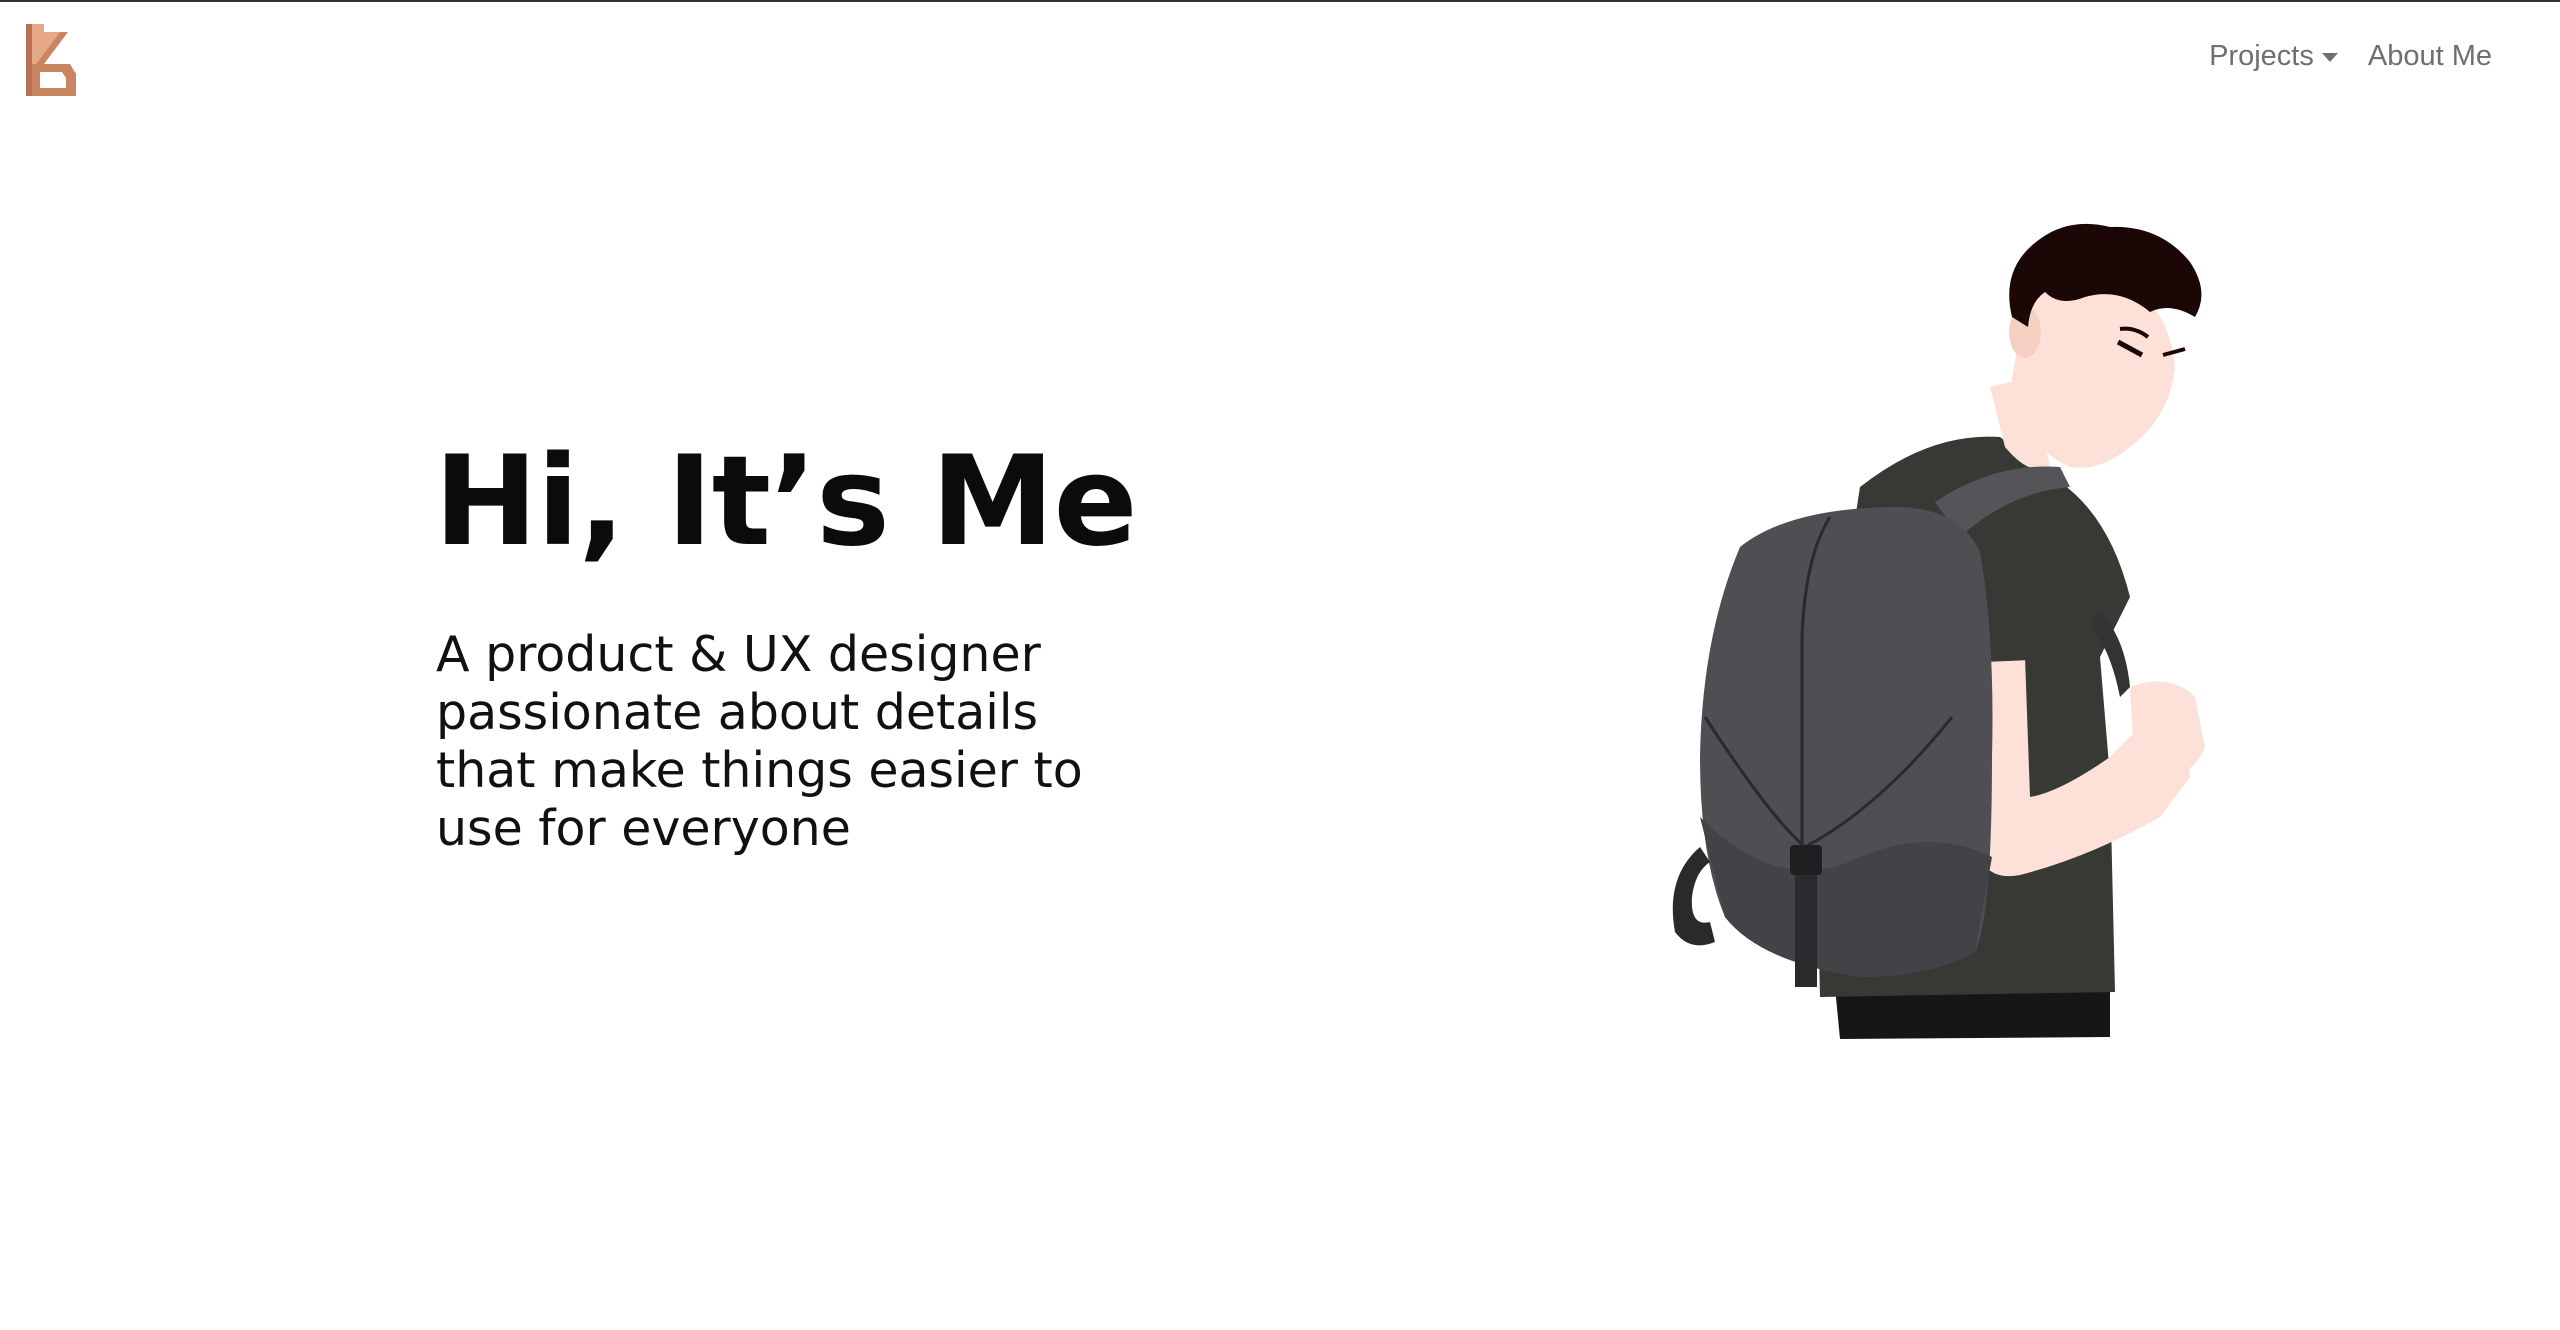 The height and width of the screenshot is (1330, 2560). I want to click on hero-title: Hi, It’s Me, so click(786, 502).